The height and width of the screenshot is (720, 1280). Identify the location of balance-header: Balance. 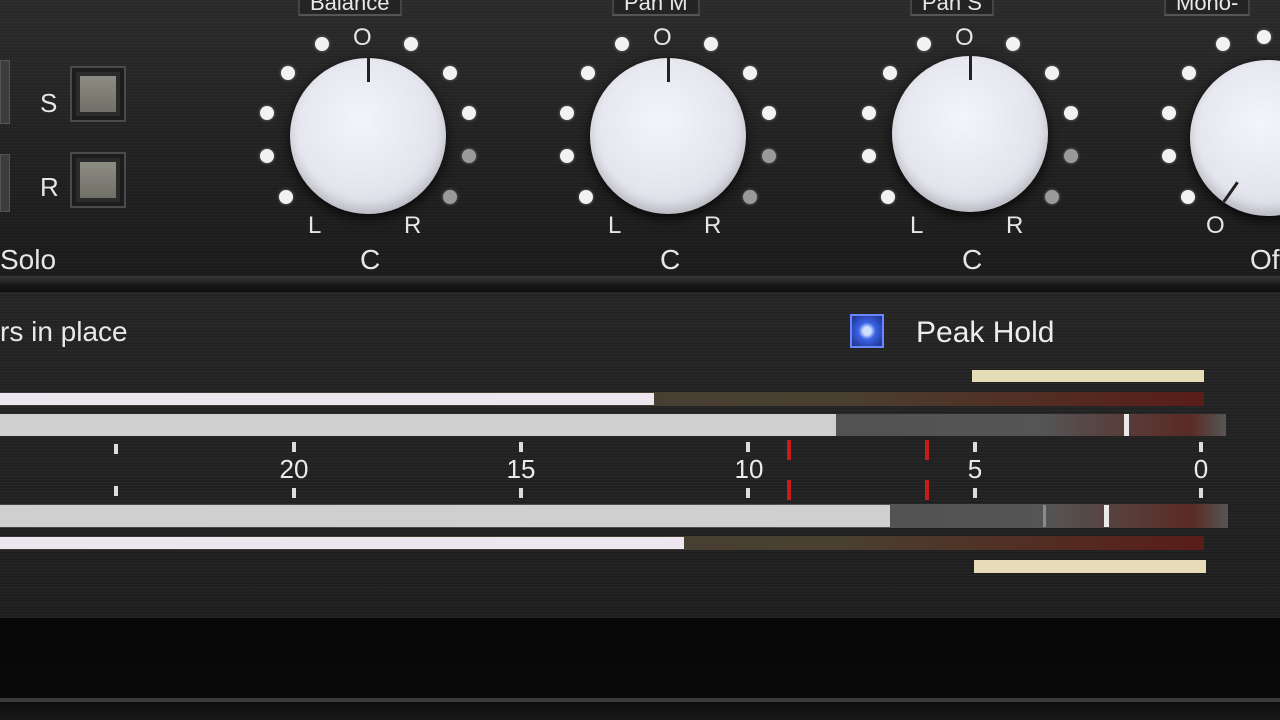
(350, 8).